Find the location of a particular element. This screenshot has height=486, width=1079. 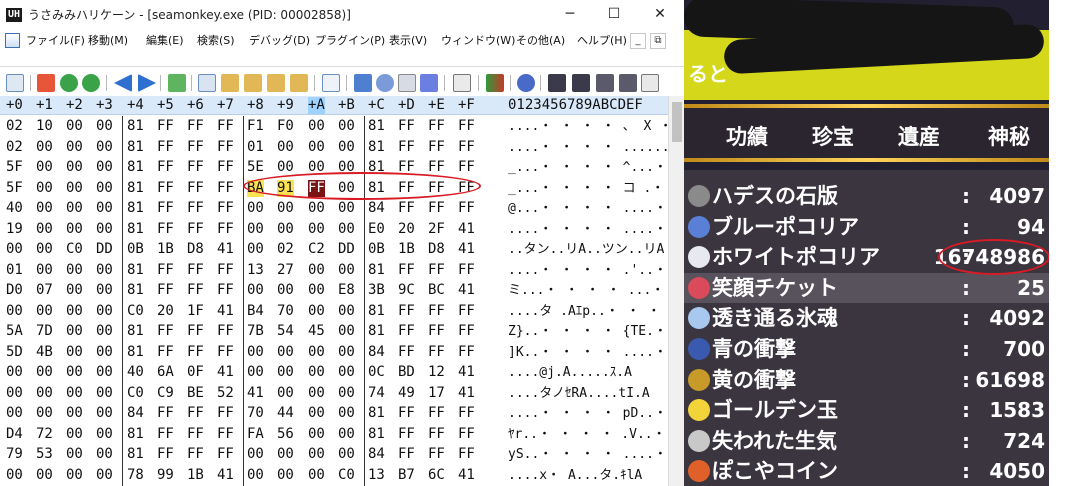

hex-byte: F1 is located at coordinates (255, 126).